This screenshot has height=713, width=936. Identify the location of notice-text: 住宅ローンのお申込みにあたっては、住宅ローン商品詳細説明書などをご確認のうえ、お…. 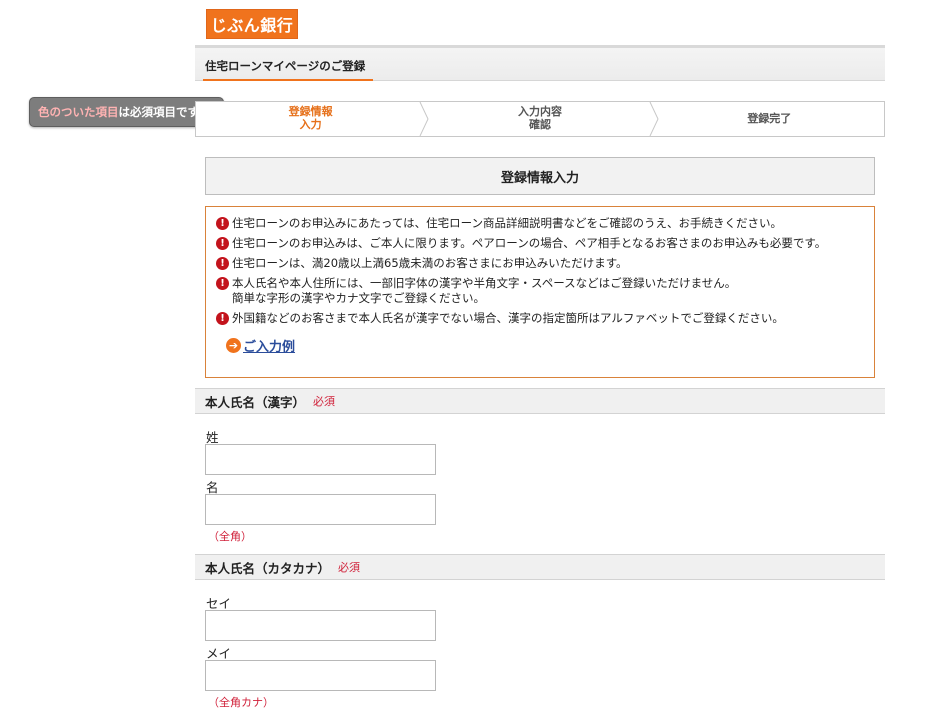
(507, 223).